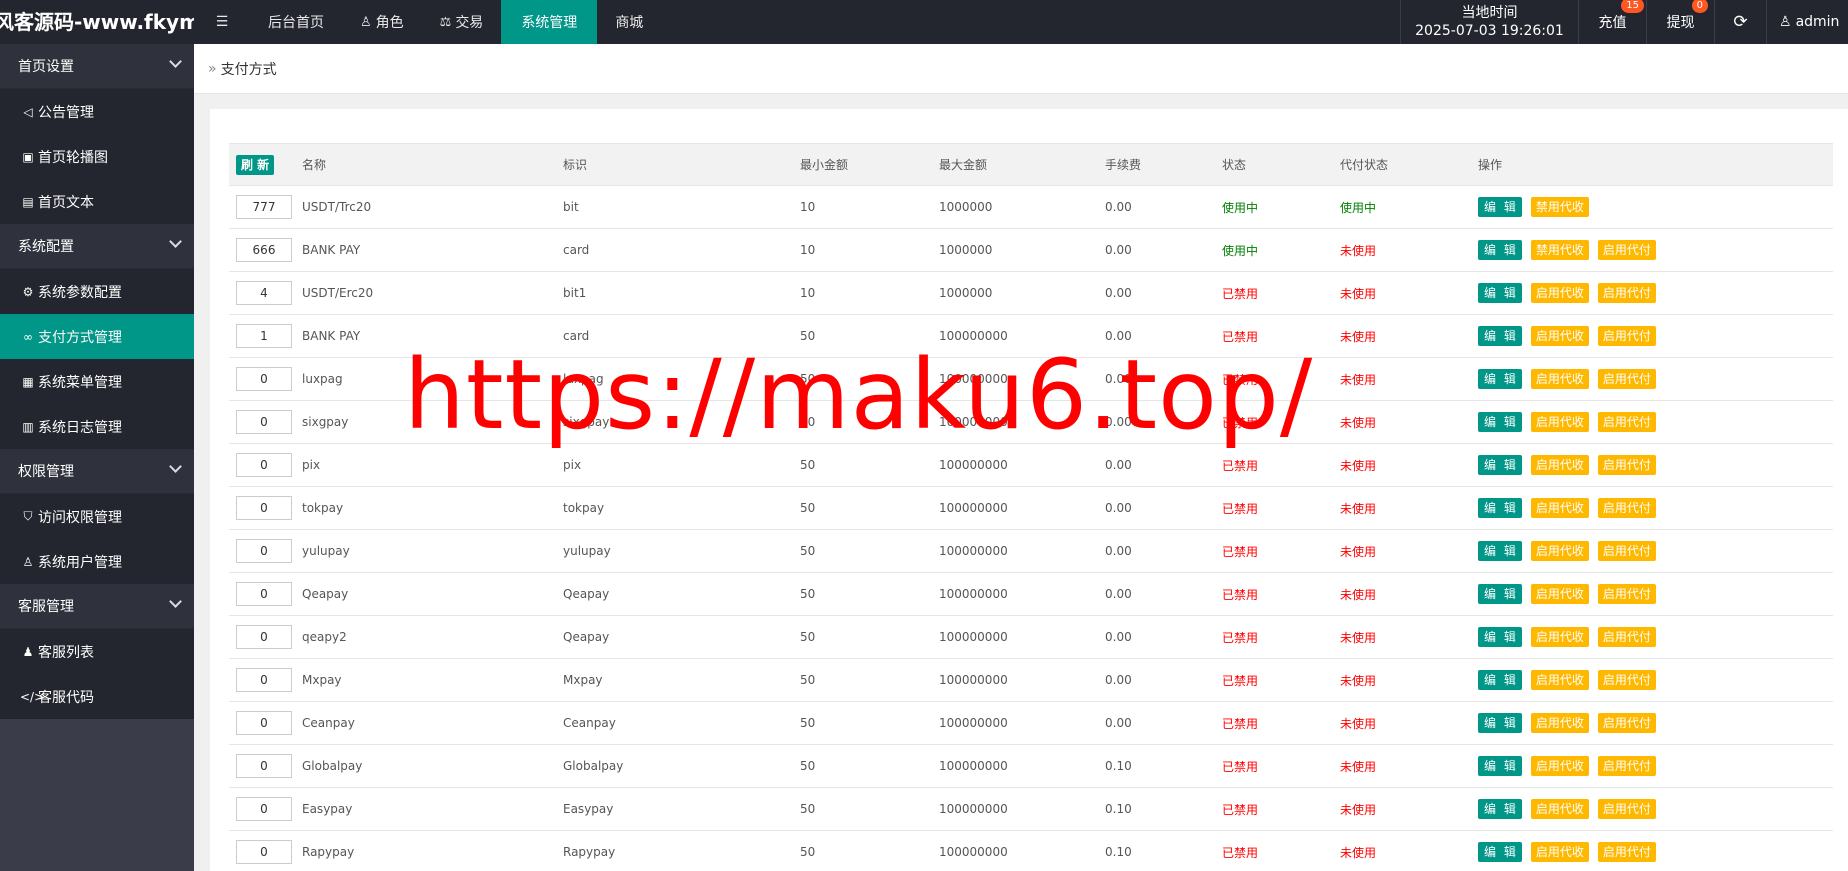  What do you see at coordinates (1740, 22) in the screenshot?
I see `refresh-button: ⟳` at bounding box center [1740, 22].